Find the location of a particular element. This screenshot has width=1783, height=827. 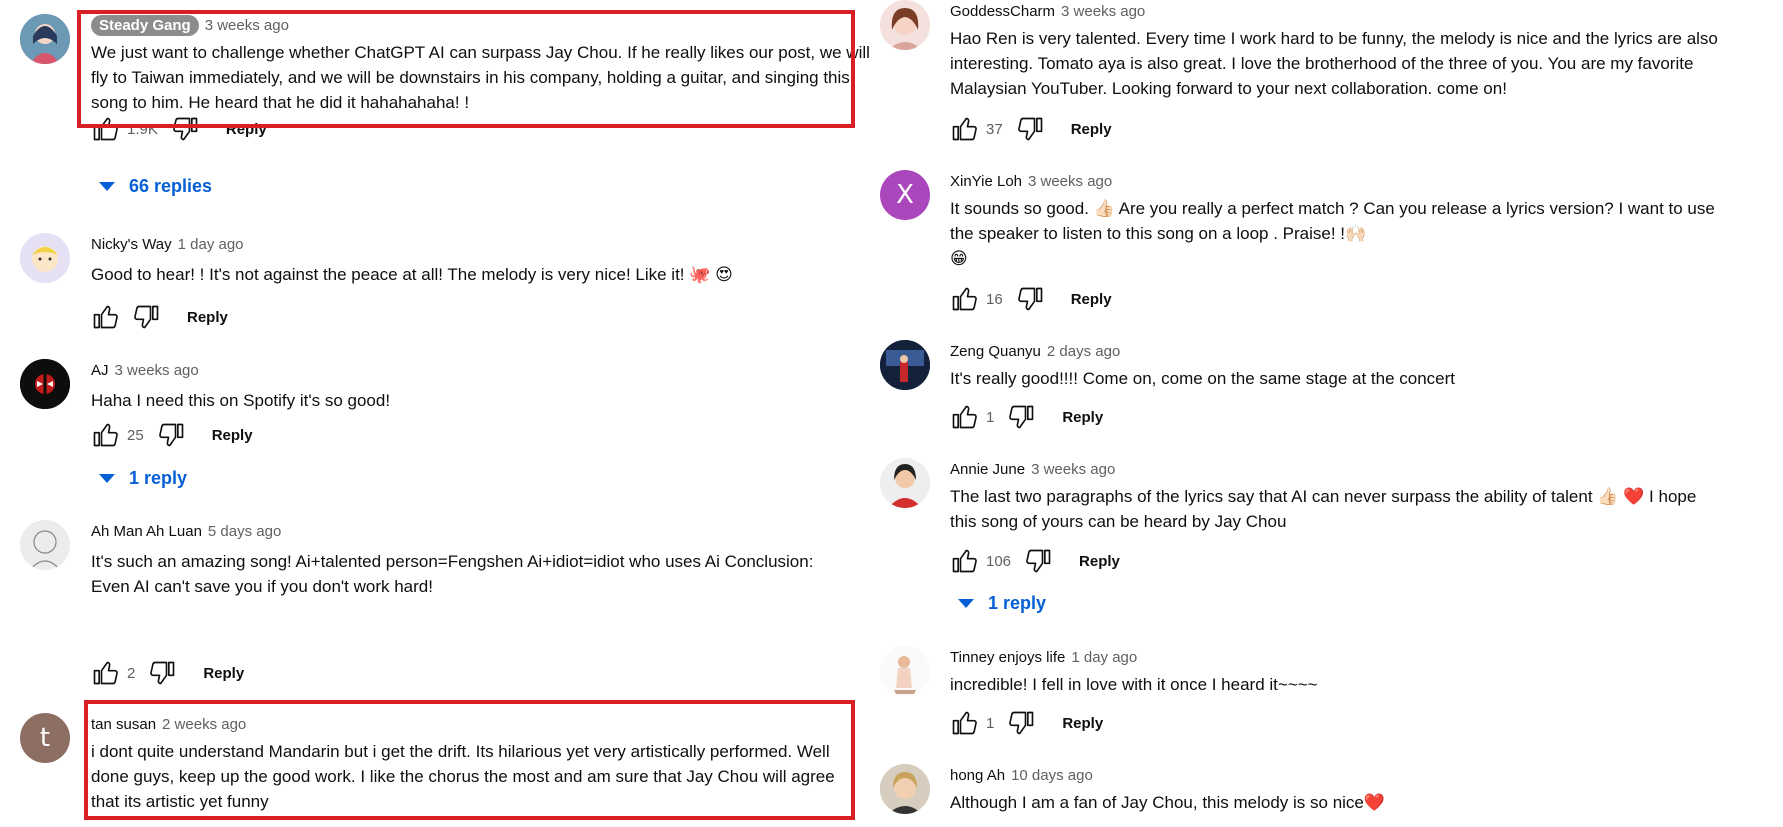

comment-author: XinYie Loh is located at coordinates (986, 181).